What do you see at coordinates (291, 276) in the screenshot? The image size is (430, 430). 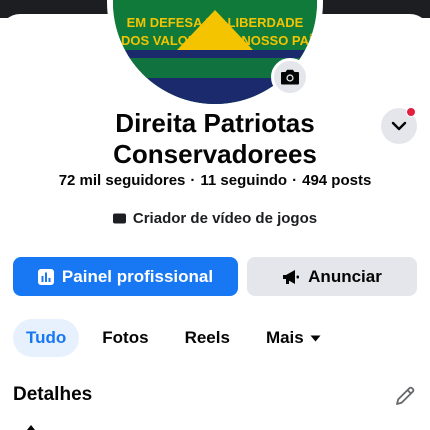 I see `megaphone-icon` at bounding box center [291, 276].